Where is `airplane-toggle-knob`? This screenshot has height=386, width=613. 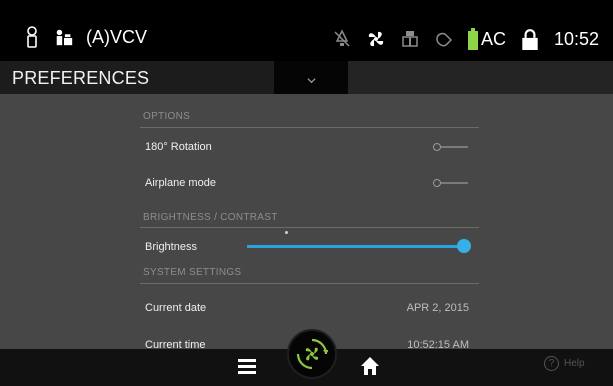
airplane-toggle-knob is located at coordinates (437, 183).